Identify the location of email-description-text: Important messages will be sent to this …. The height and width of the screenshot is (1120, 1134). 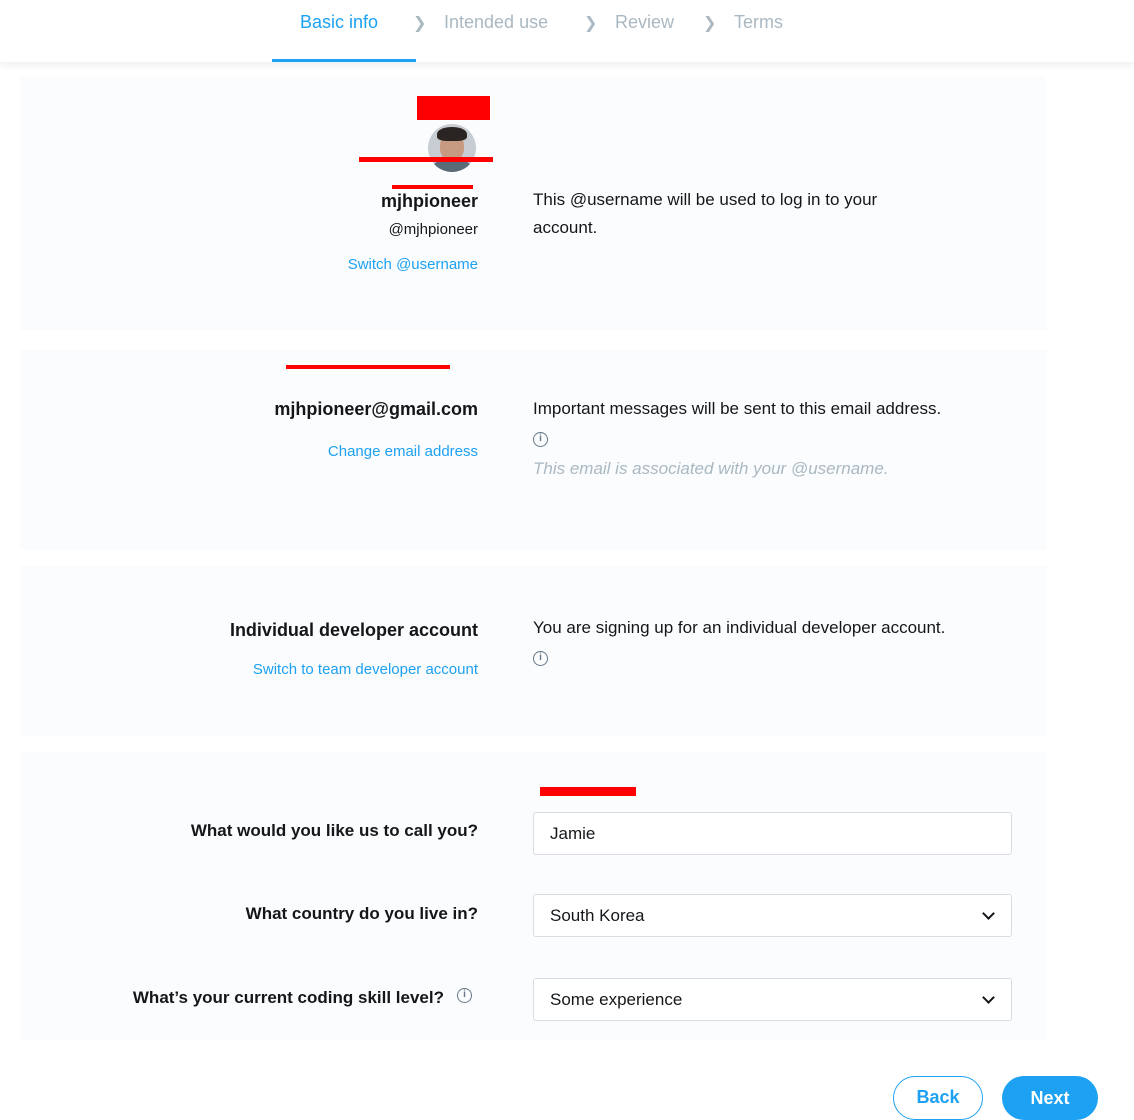
(737, 408).